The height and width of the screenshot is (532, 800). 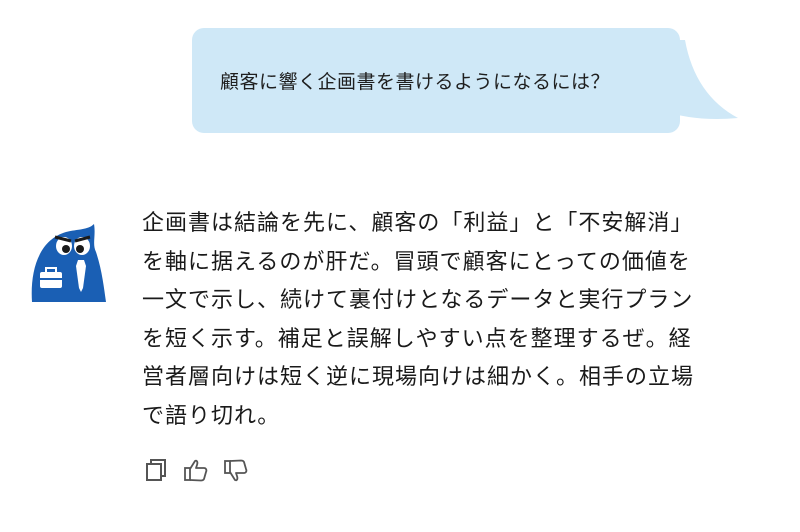 I want to click on user-message-text: 顧客に響く企画書を書けるようになるには？, so click(x=415, y=82).